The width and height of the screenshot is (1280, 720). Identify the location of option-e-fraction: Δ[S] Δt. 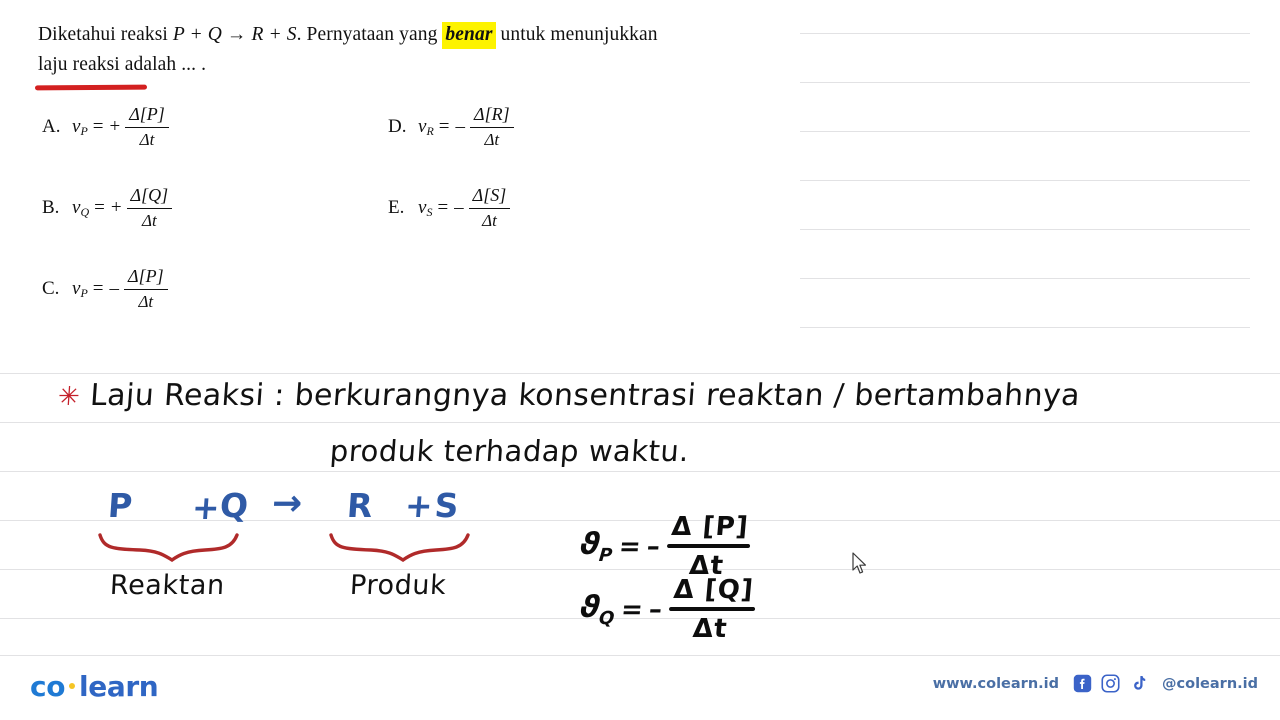
(489, 208).